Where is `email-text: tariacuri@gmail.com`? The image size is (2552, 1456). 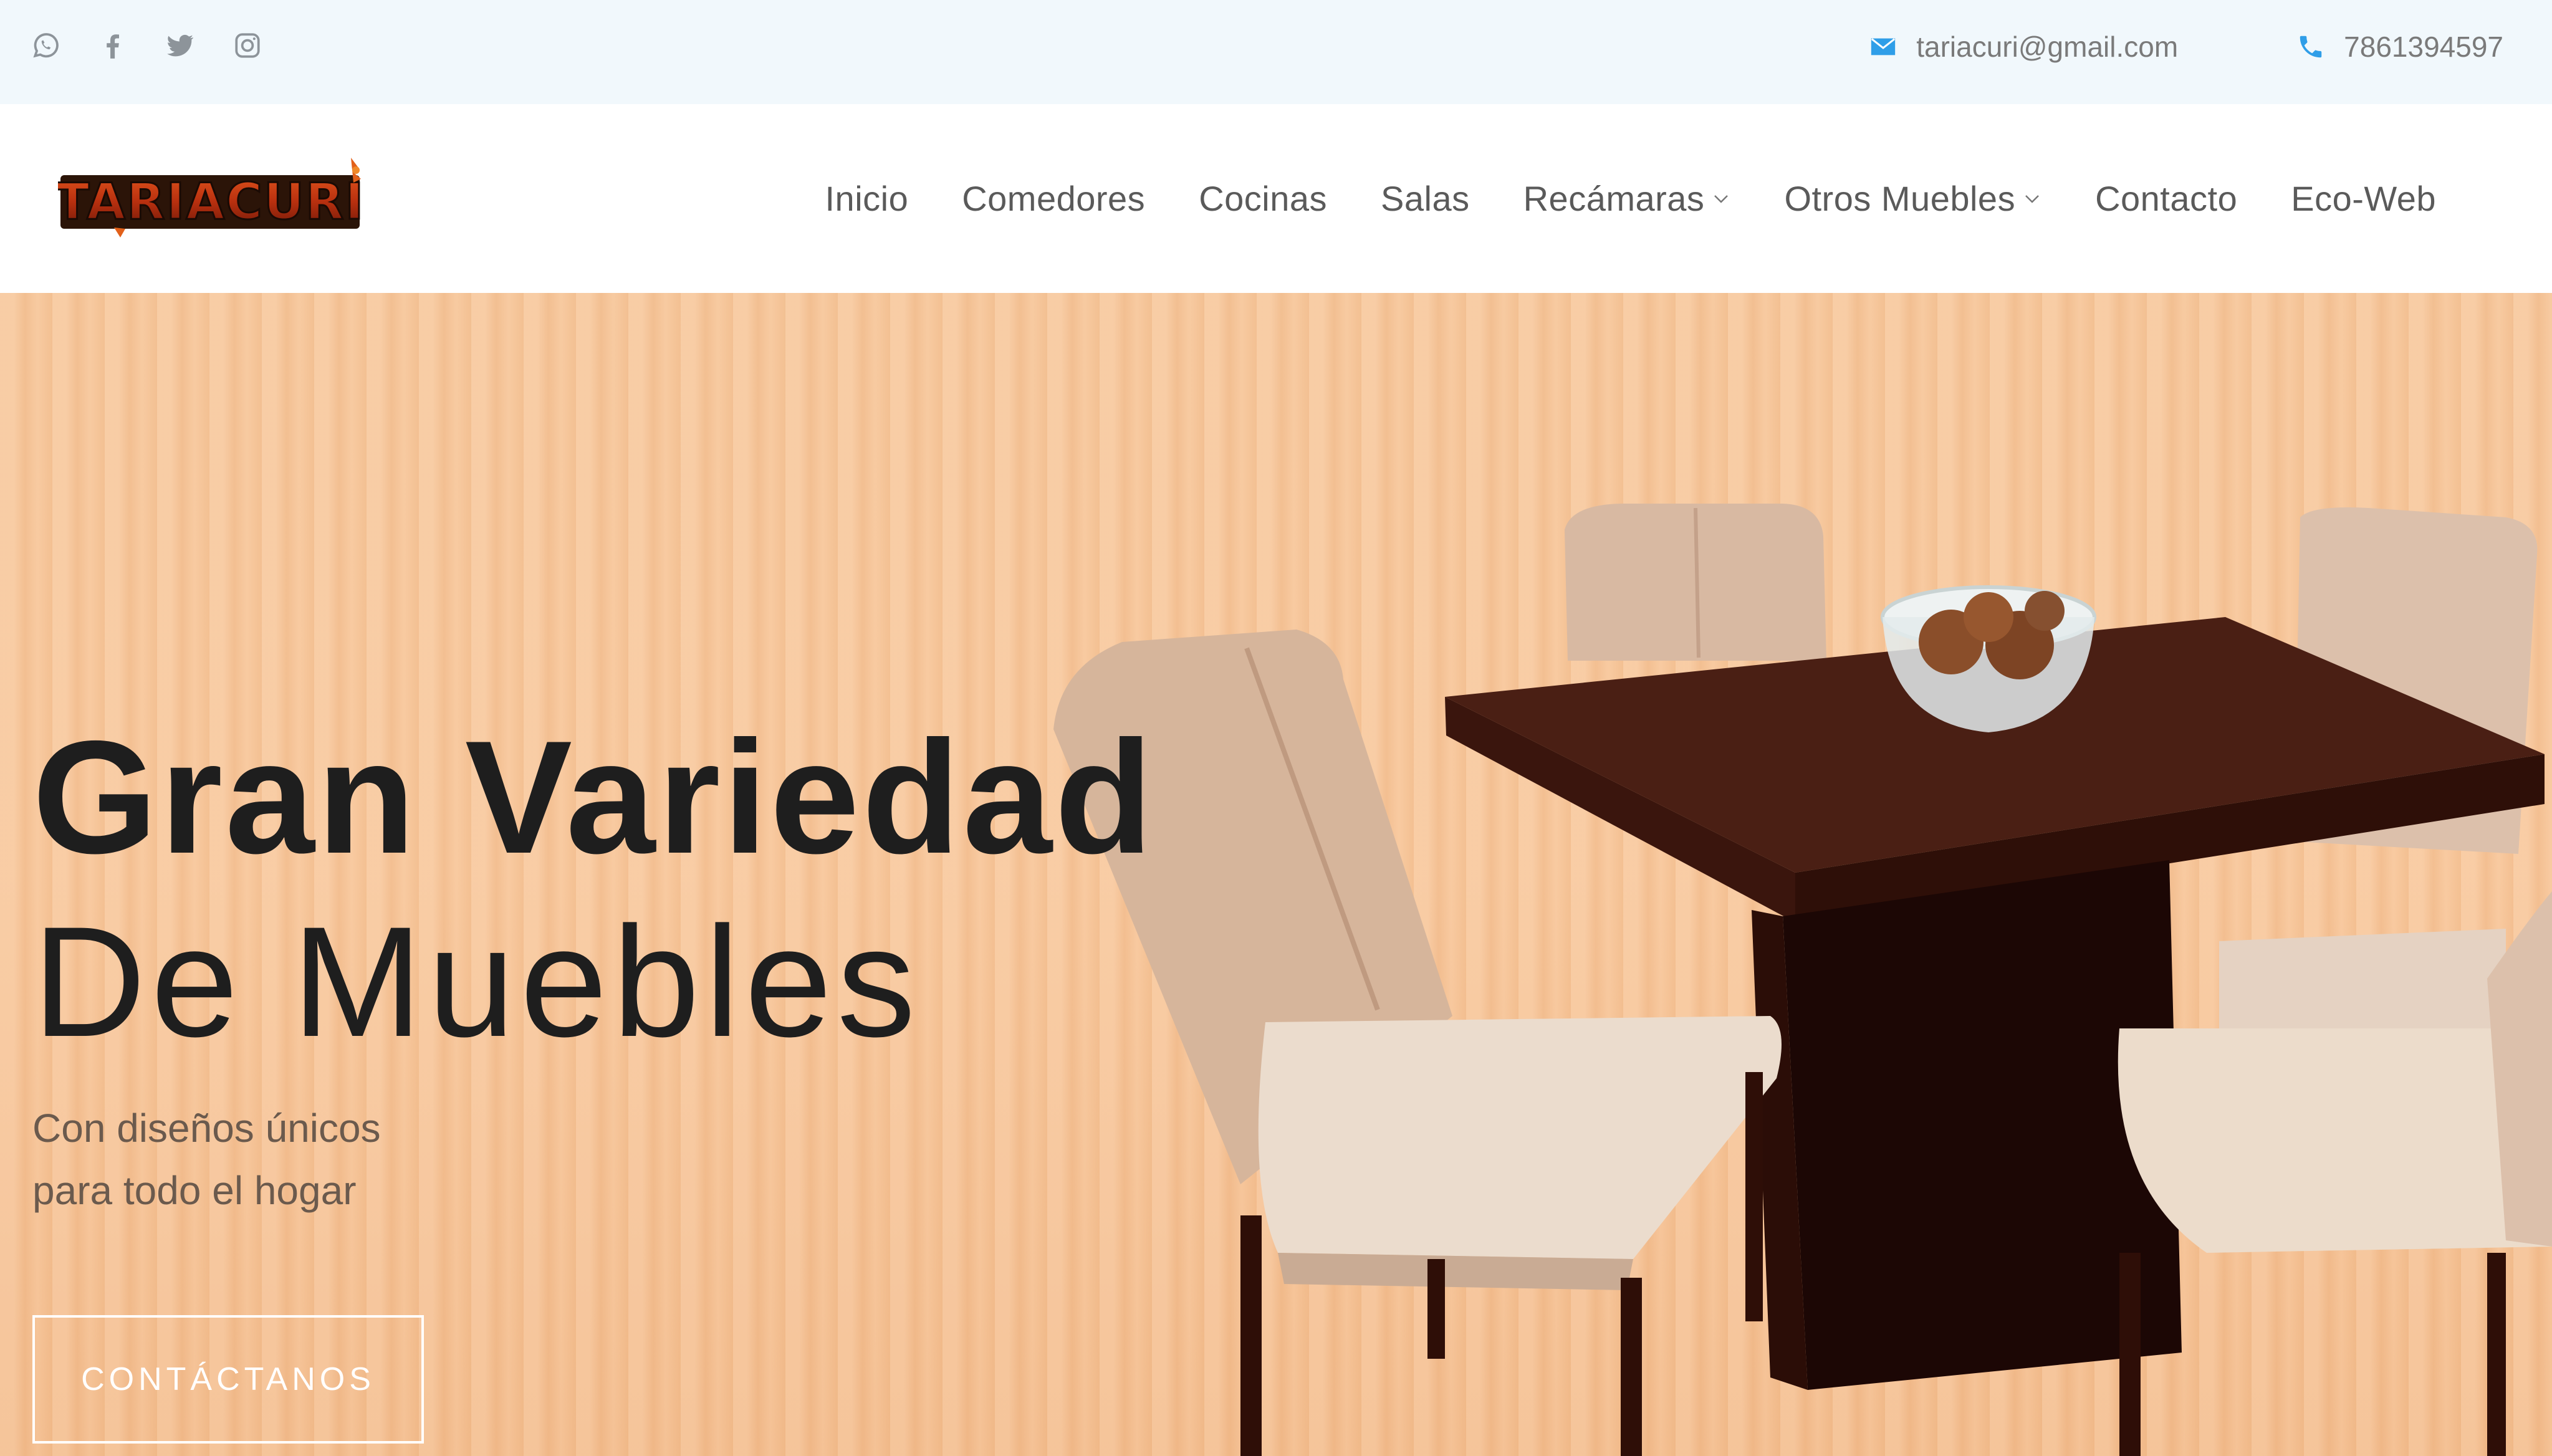
email-text: tariacuri@gmail.com is located at coordinates (2047, 47).